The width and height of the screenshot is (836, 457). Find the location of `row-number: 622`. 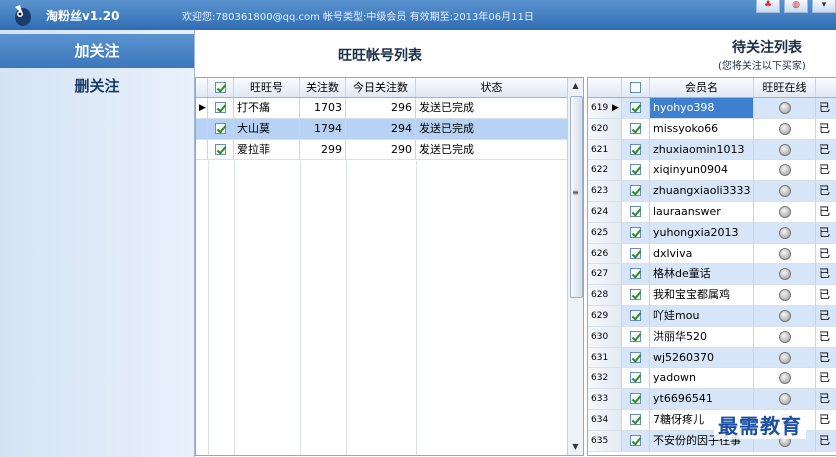

row-number: 622 is located at coordinates (605, 171).